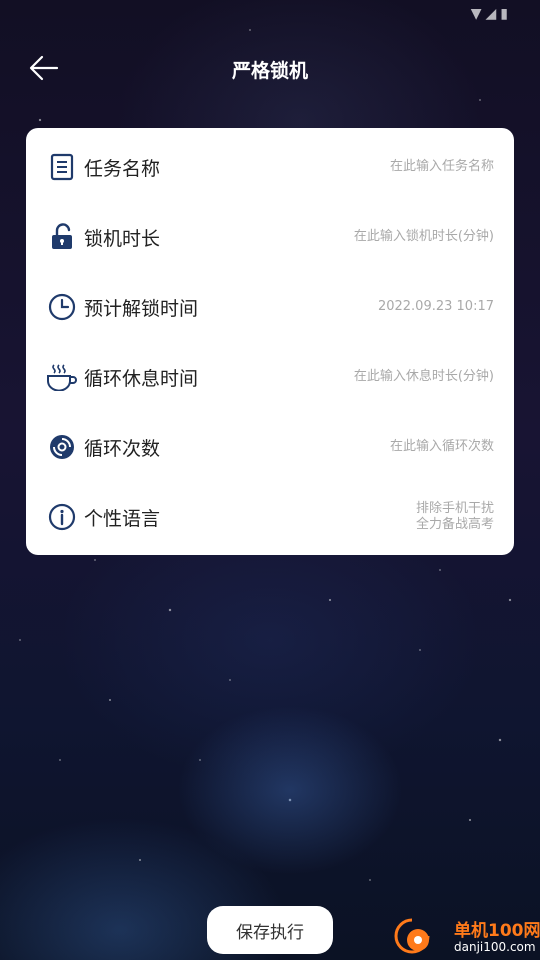 The width and height of the screenshot is (540, 960). What do you see at coordinates (270, 307) in the screenshot?
I see `row-estimated-unlock-time: 预计解锁时间 2022.09.23 10:17` at bounding box center [270, 307].